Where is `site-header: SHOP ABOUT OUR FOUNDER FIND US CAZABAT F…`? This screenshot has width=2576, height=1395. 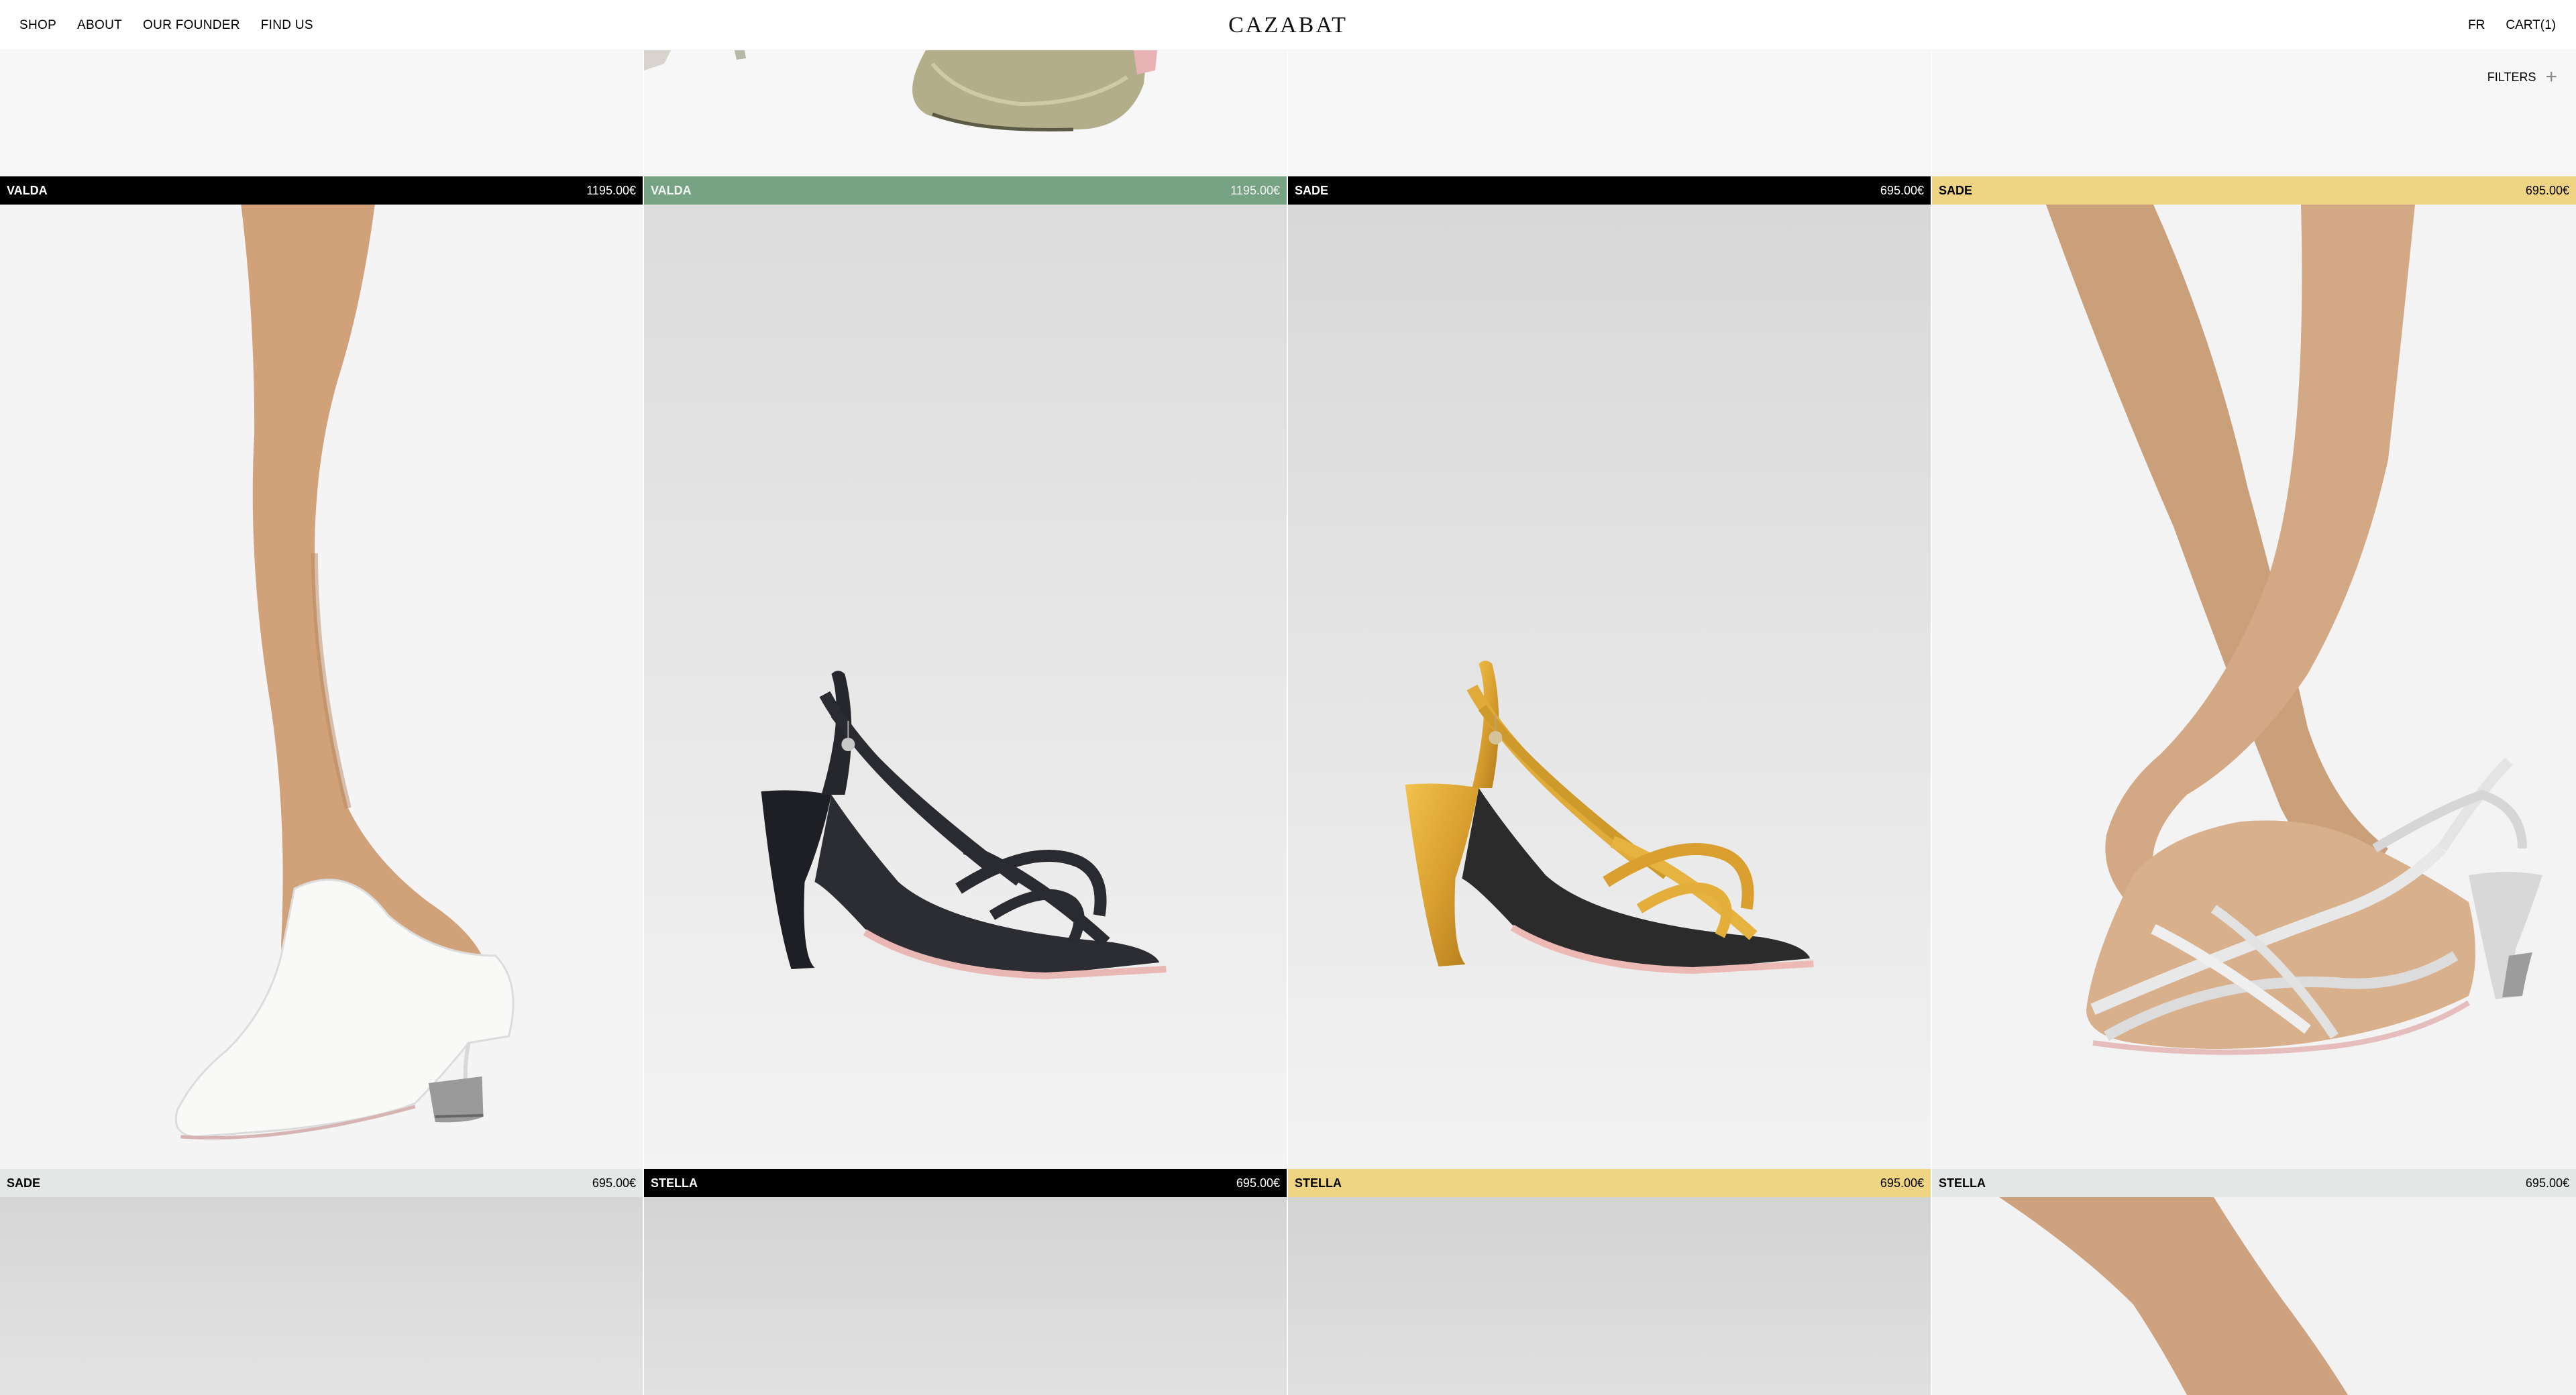 site-header: SHOP ABOUT OUR FOUNDER FIND US CAZABAT F… is located at coordinates (1288, 25).